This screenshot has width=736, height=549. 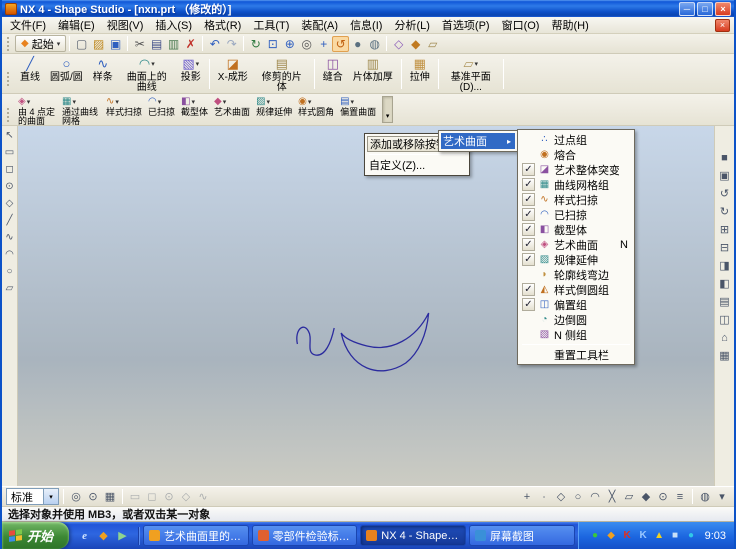 I want to click on combo-dropdown-icon: ▾, so click(x=50, y=496).